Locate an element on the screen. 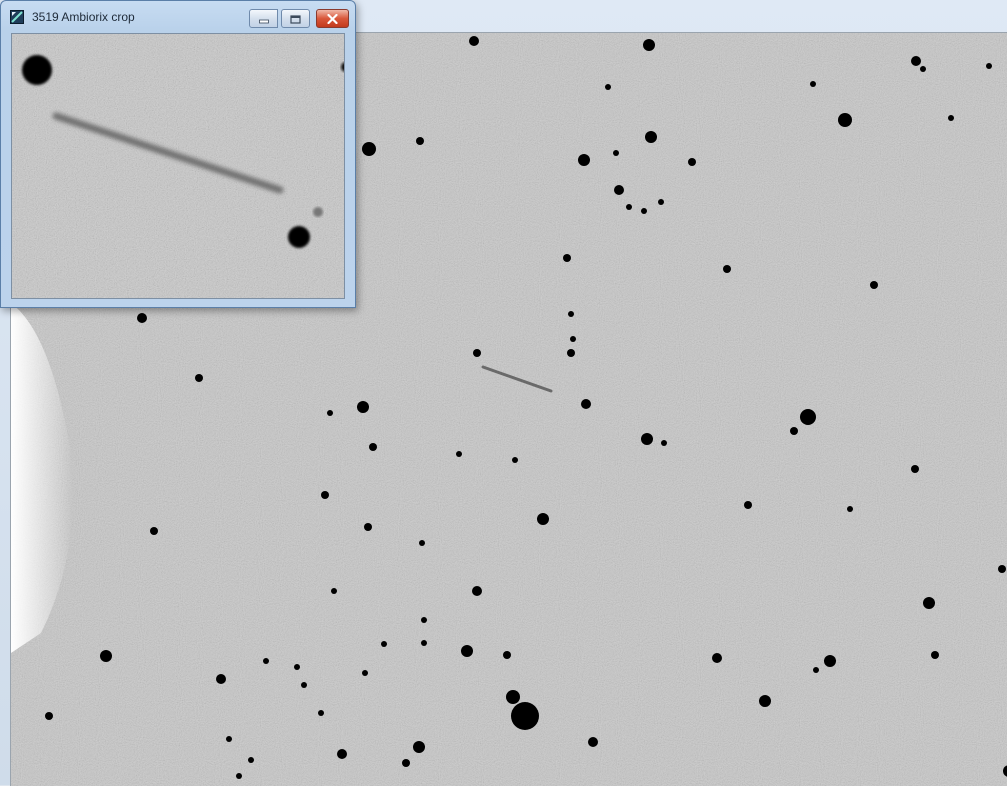 The height and width of the screenshot is (786, 1007). minimize-button is located at coordinates (263, 18).